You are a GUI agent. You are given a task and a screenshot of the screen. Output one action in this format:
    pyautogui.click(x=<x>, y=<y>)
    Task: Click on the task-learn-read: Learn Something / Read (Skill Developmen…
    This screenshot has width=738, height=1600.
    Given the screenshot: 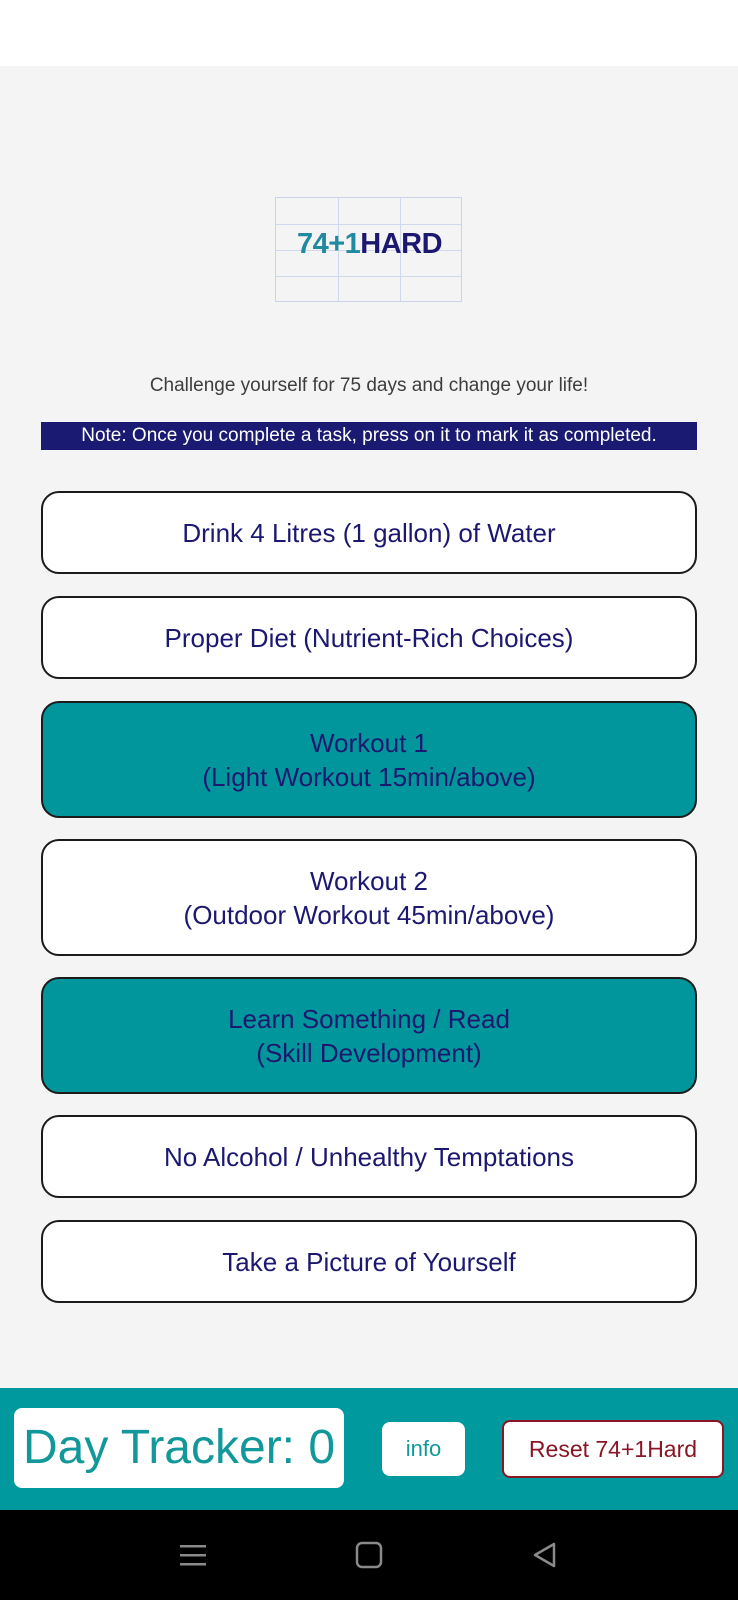 What is the action you would take?
    pyautogui.click(x=369, y=1035)
    